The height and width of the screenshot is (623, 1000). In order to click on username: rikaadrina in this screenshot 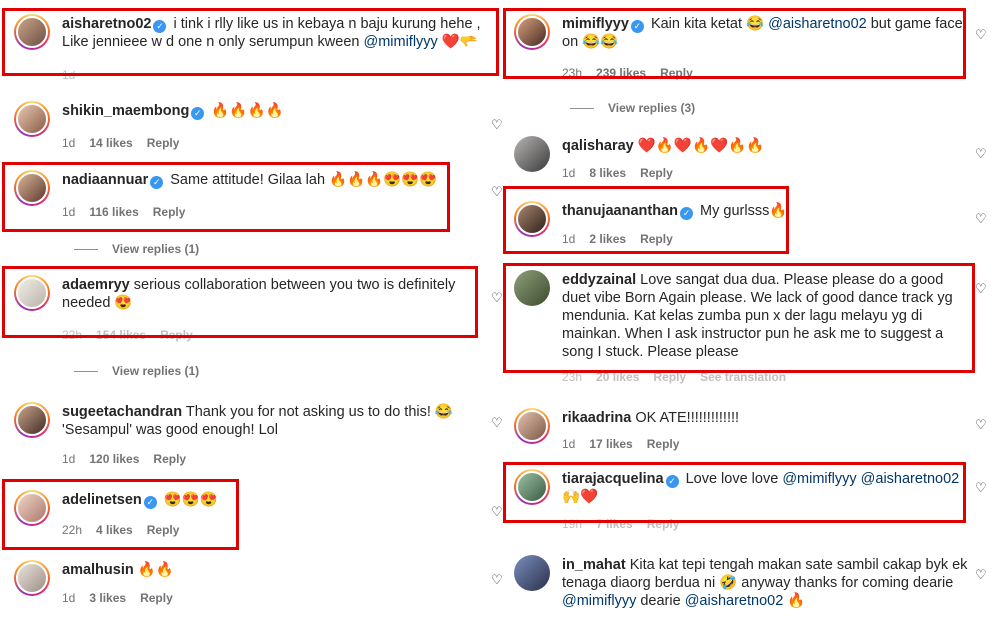, I will do `click(596, 418)`.